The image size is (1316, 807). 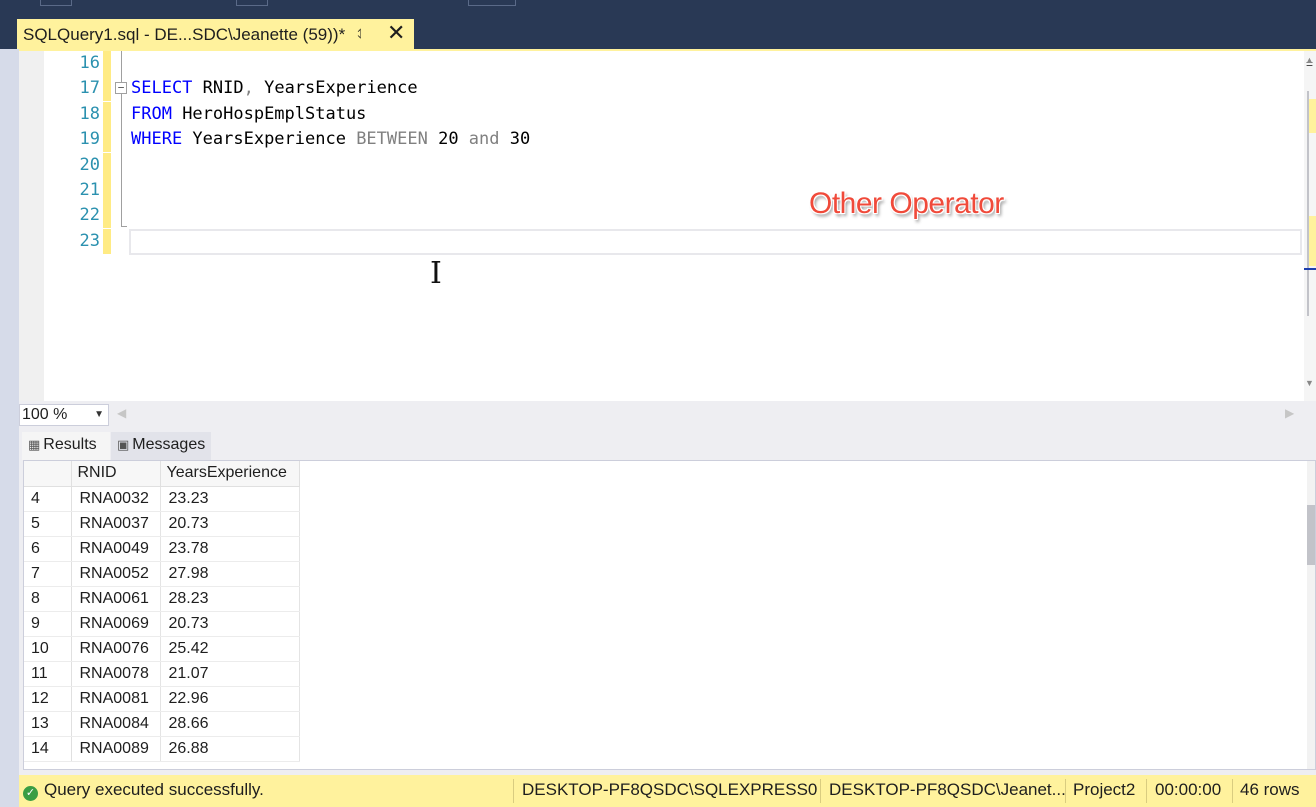 I want to click on table-row: 14 RNA0089 26.88, so click(x=162, y=749).